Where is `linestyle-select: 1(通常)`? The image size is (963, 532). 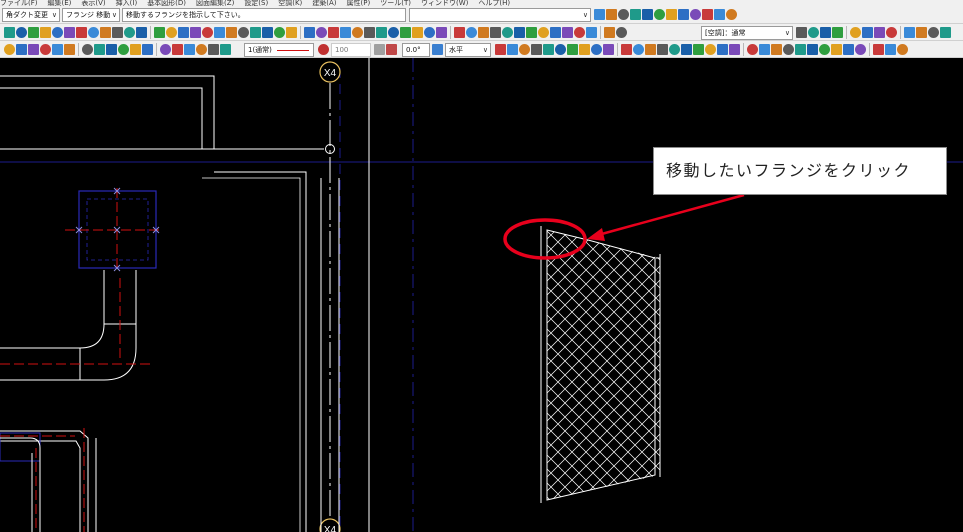
linestyle-select: 1(通常) is located at coordinates (279, 50).